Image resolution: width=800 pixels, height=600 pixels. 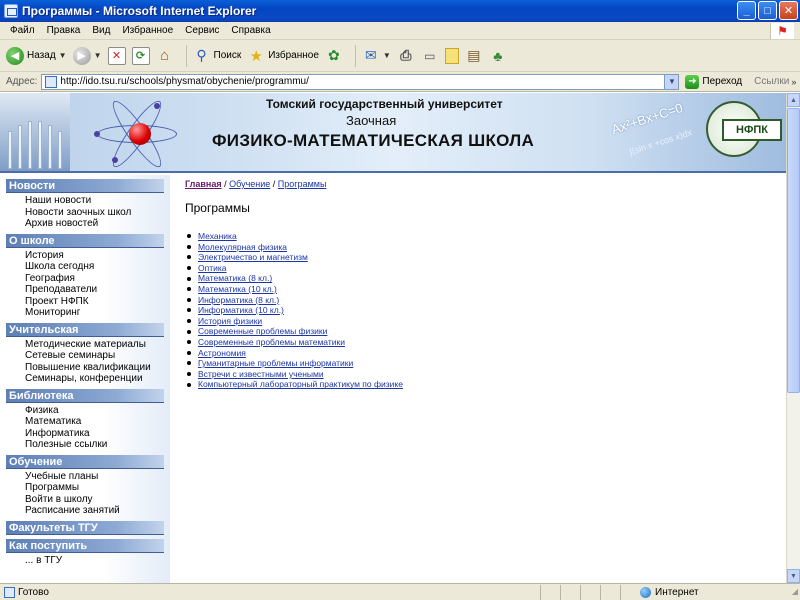 What do you see at coordinates (230, 321) in the screenshot?
I see `program-link: История физики` at bounding box center [230, 321].